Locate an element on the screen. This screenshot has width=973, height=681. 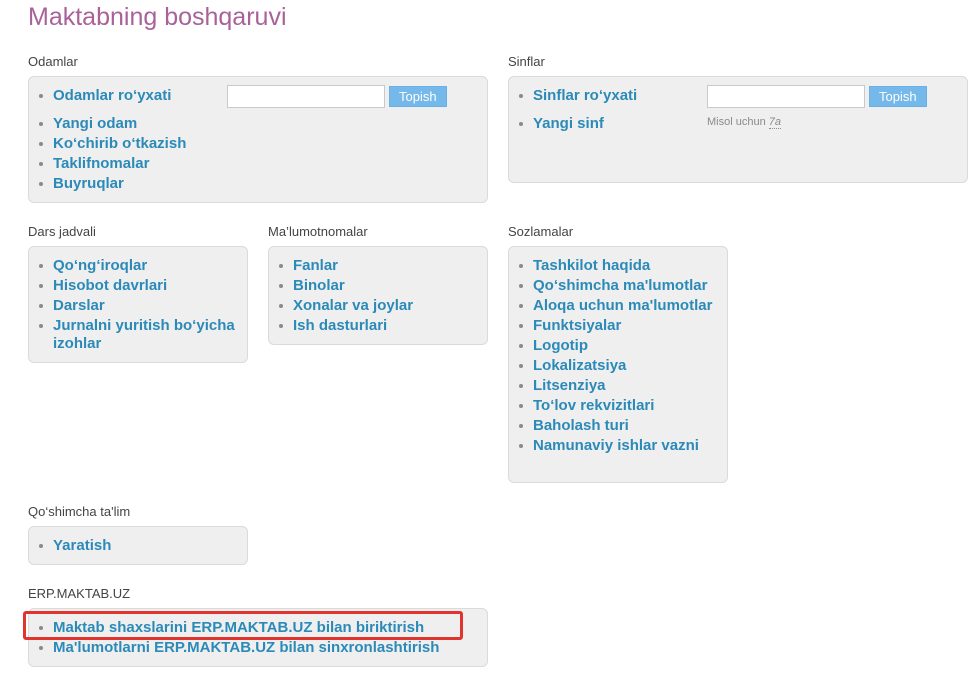
list-item: Binolar is located at coordinates (378, 286).